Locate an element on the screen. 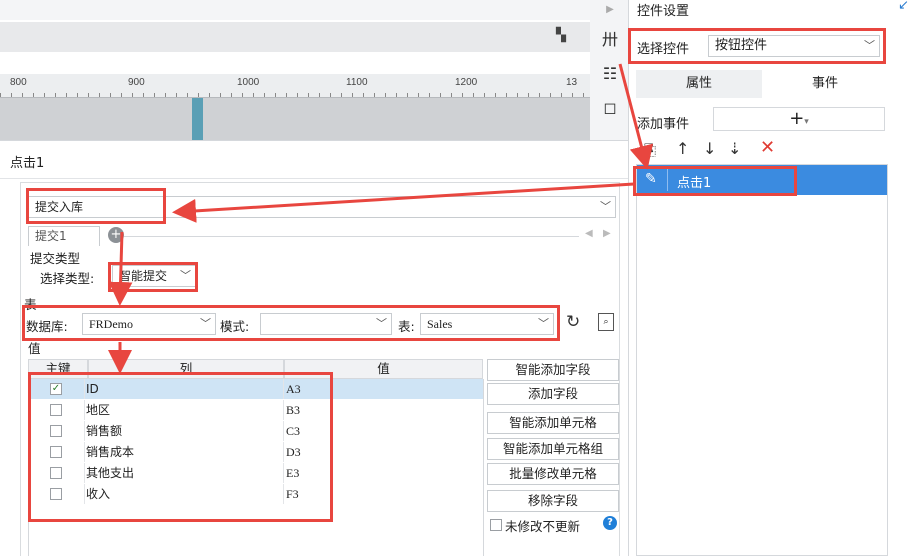 The image size is (910, 556). annotation-box-table is located at coordinates (291, 323).